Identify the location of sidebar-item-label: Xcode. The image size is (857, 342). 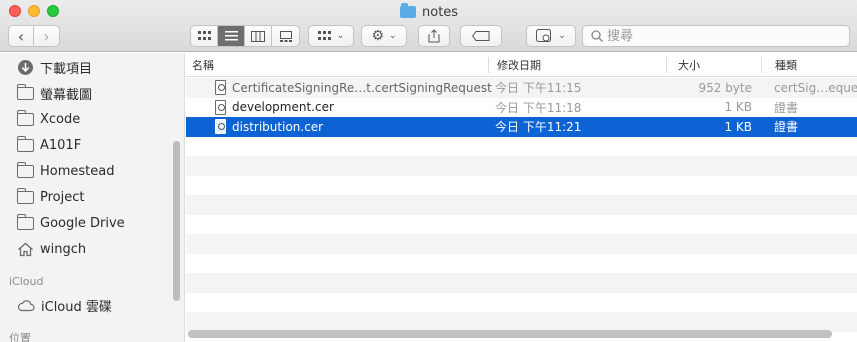
(60, 119).